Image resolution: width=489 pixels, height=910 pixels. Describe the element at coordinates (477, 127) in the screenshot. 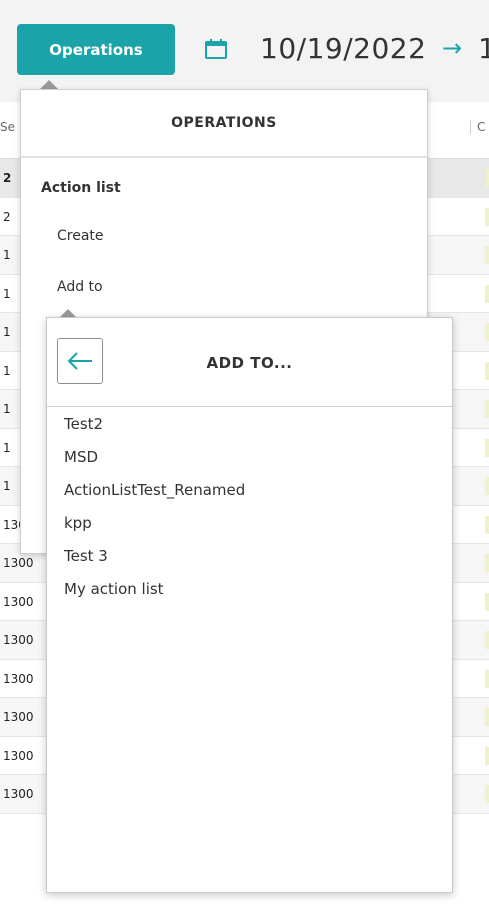

I see `column-header: C` at that location.